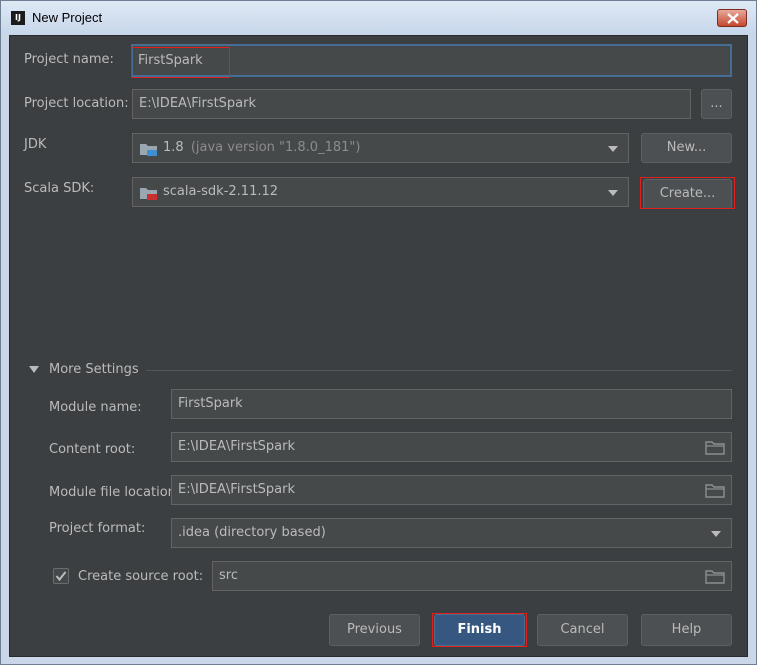  I want to click on content-root-value: E:\IDEA\FirstSpark, so click(237, 446).